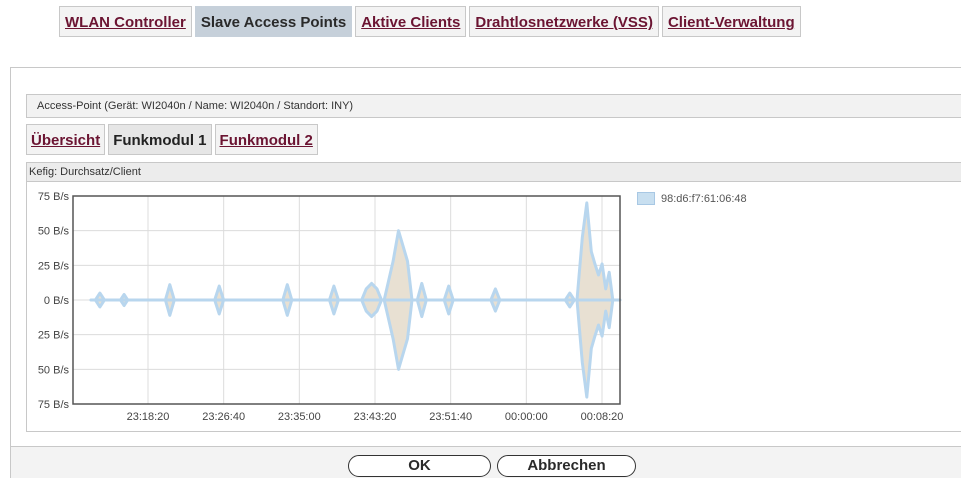 The image size is (961, 478). What do you see at coordinates (299, 417) in the screenshot?
I see `x-tick-label: 23:35:00` at bounding box center [299, 417].